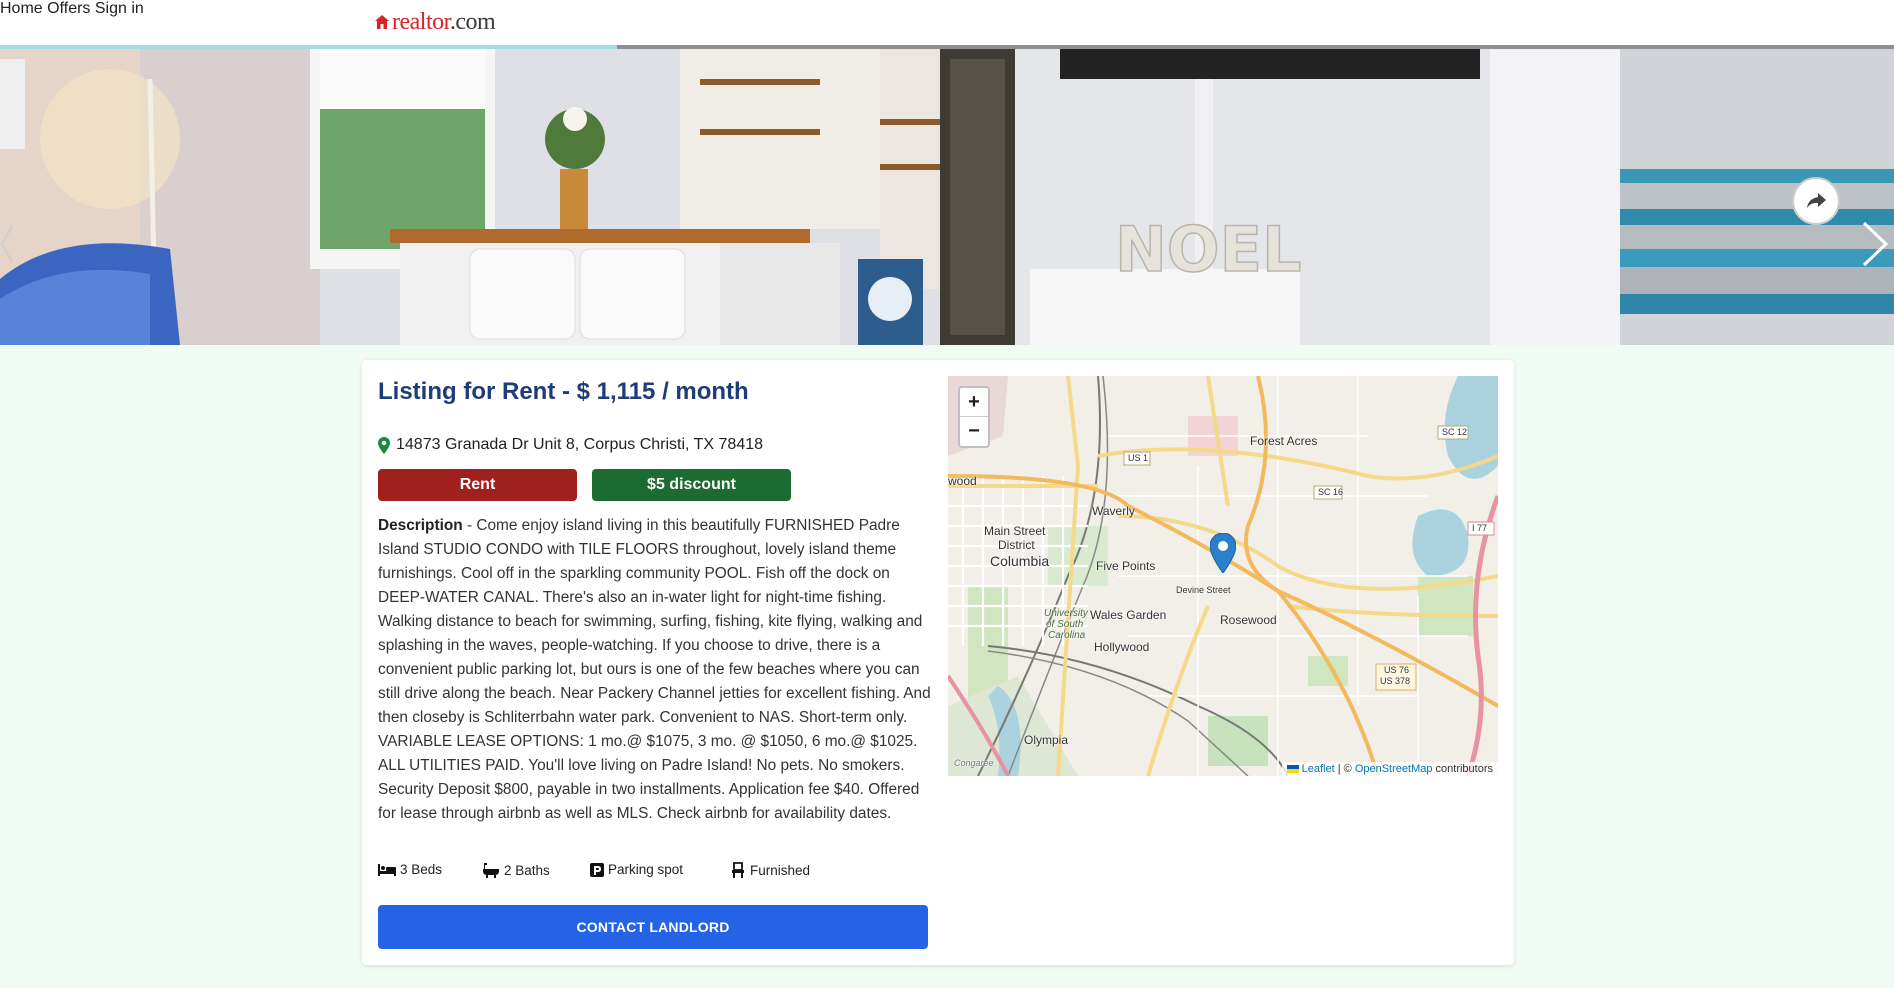 This screenshot has width=1894, height=988. What do you see at coordinates (1016, 545) in the screenshot?
I see `map-label-district: District` at bounding box center [1016, 545].